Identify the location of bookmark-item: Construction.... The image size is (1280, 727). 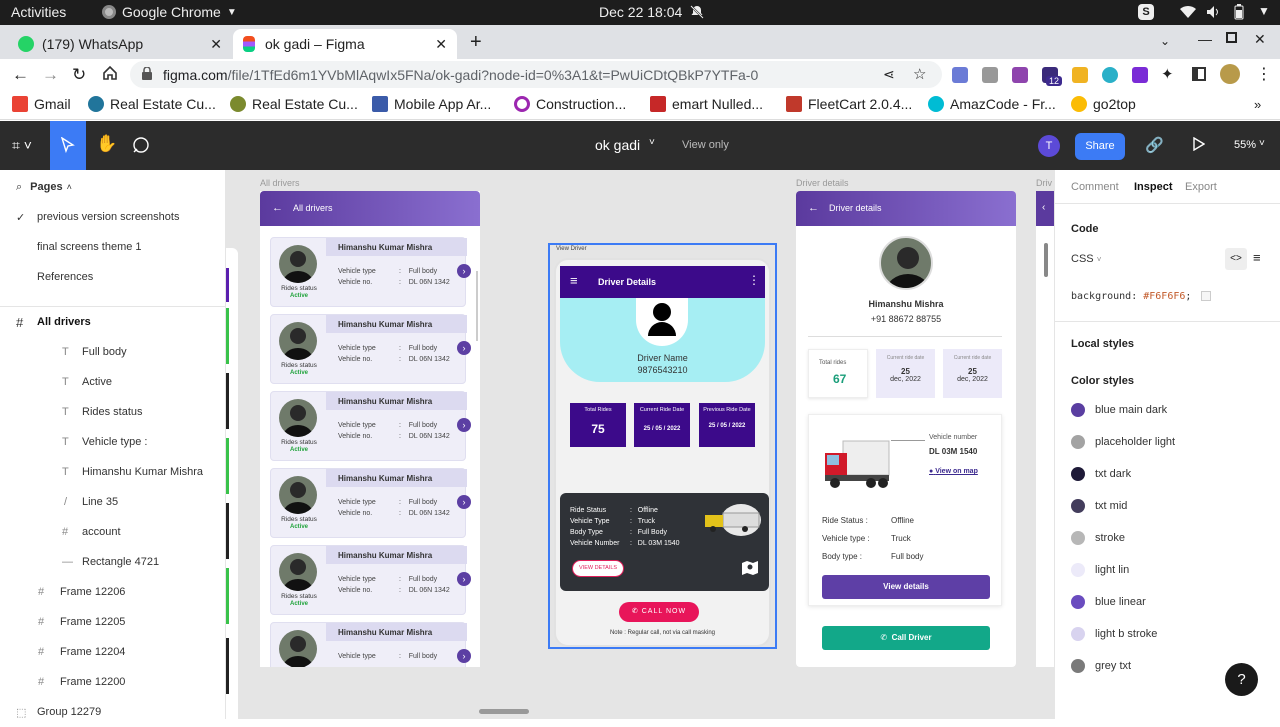
(570, 104).